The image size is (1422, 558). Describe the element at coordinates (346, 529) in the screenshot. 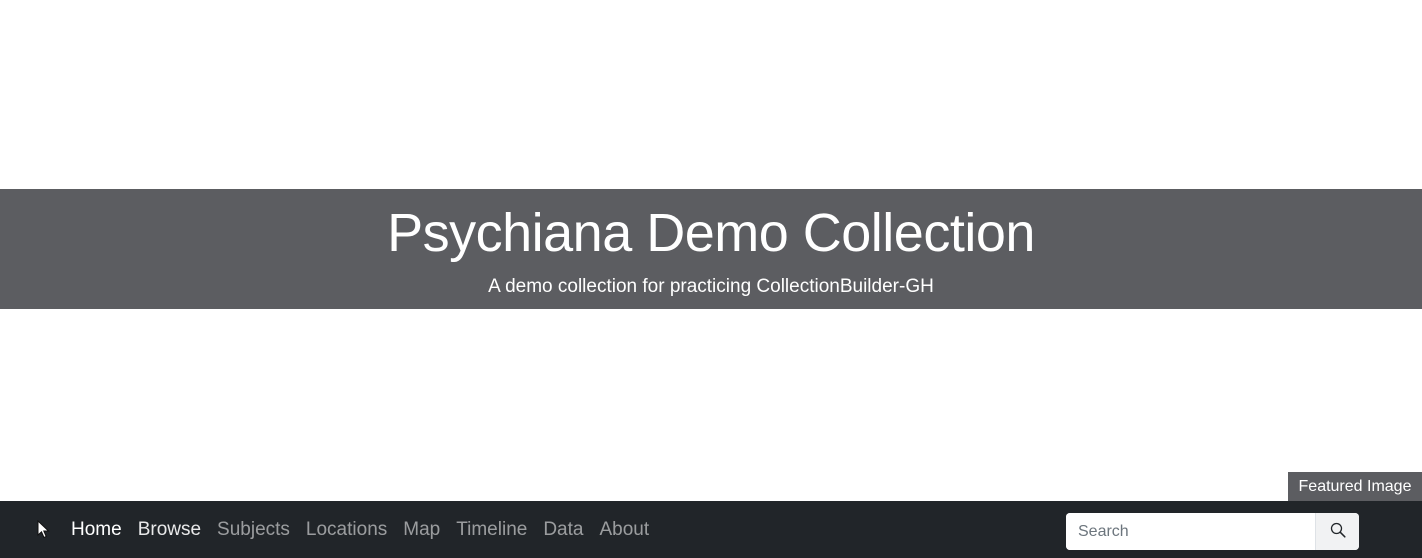

I see `nav-item-locations: Locations` at that location.